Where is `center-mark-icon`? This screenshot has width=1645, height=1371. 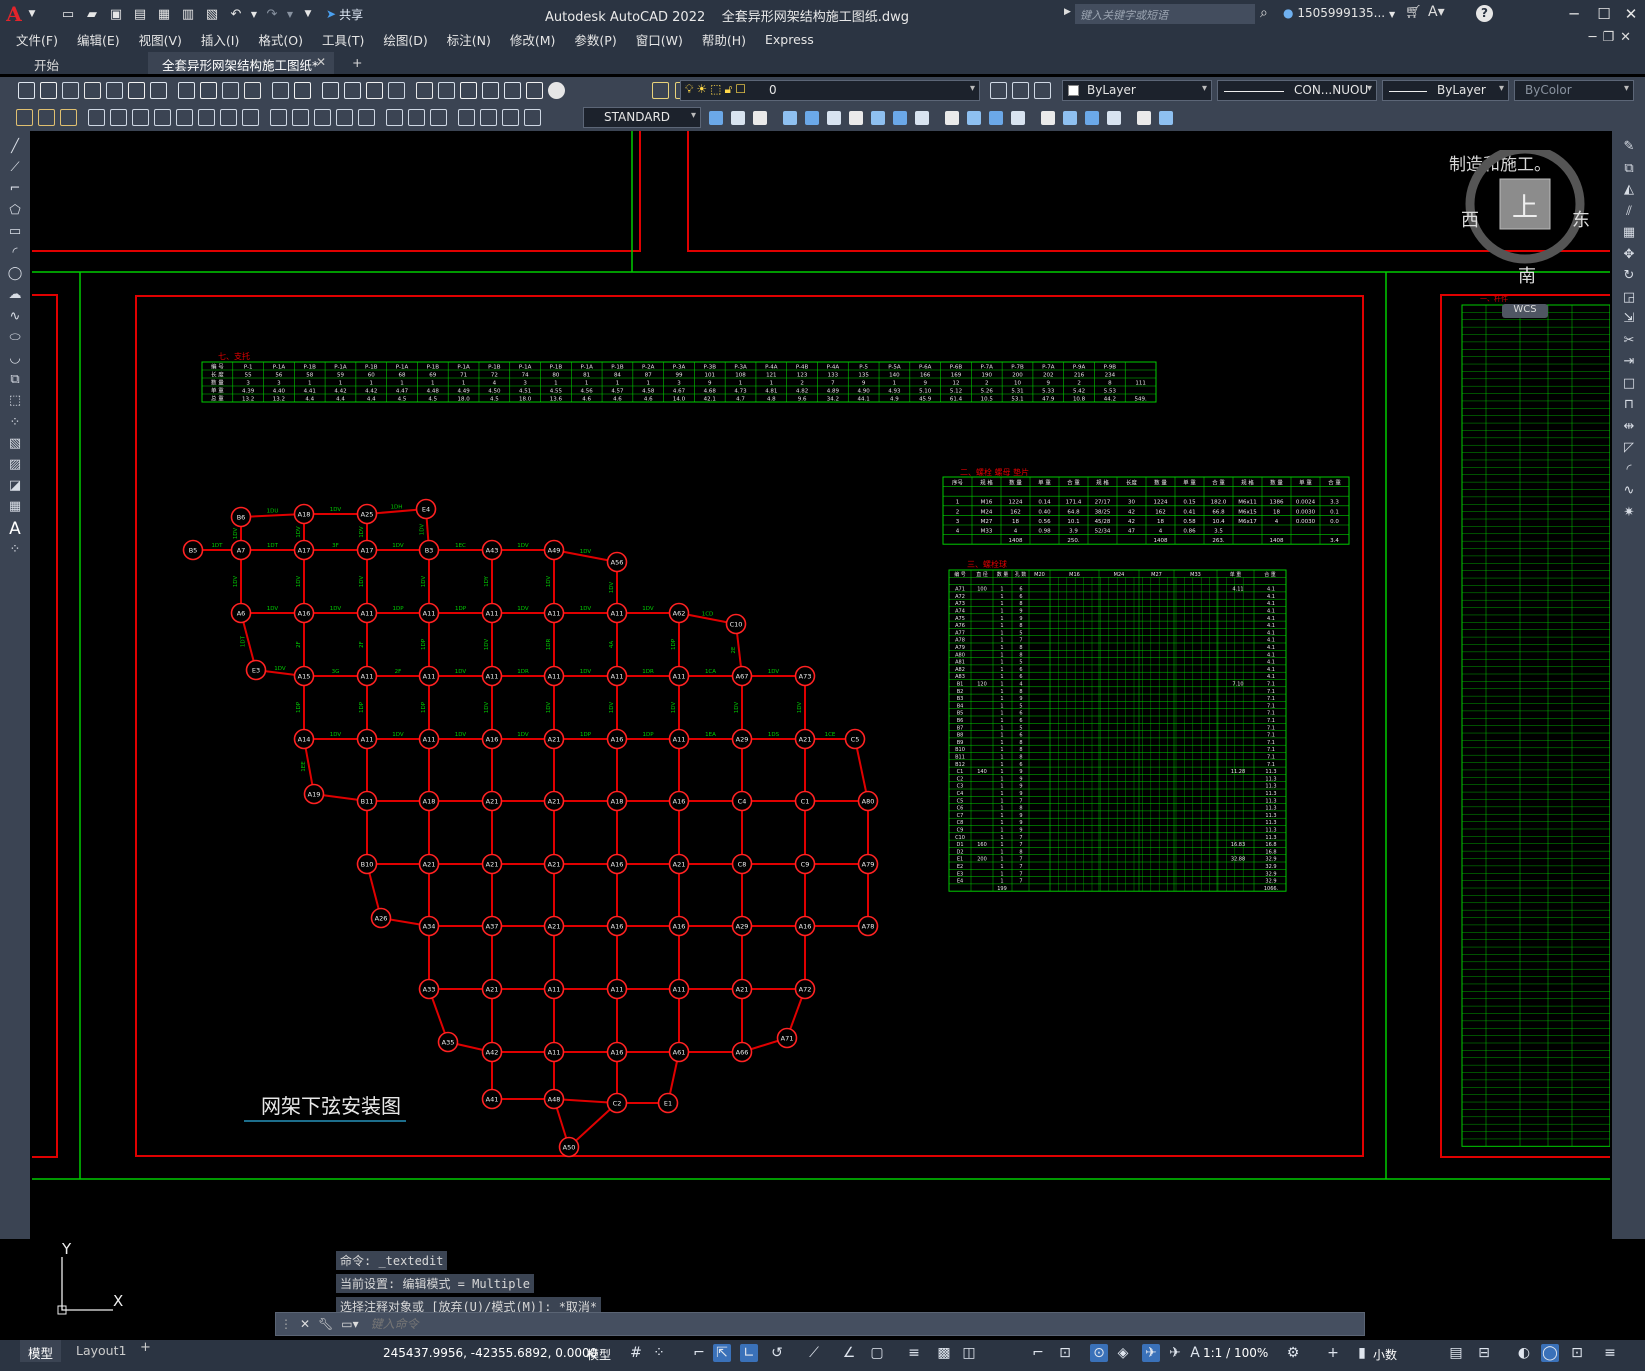
center-mark-icon is located at coordinates (416, 117).